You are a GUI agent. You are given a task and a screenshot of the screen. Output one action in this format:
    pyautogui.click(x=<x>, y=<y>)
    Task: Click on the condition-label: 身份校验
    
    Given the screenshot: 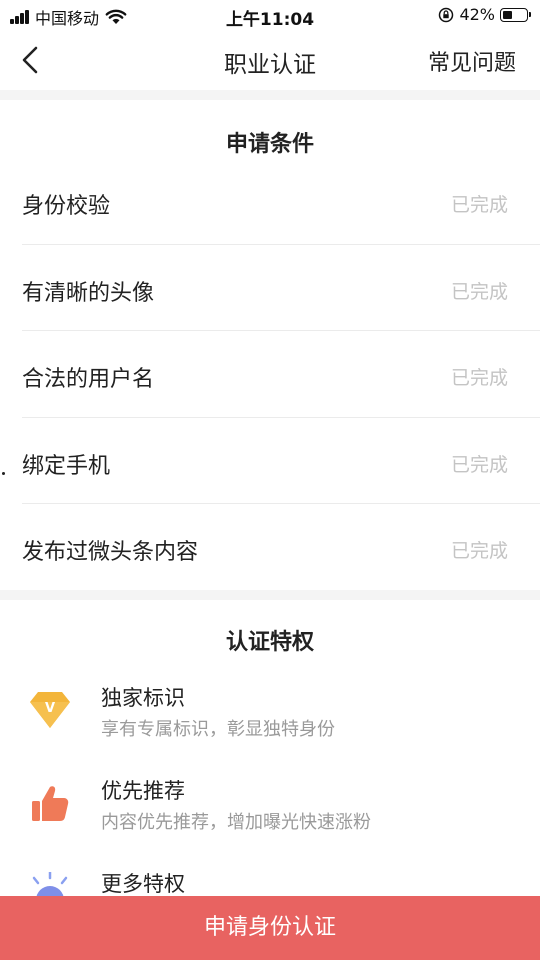 What is the action you would take?
    pyautogui.click(x=66, y=206)
    